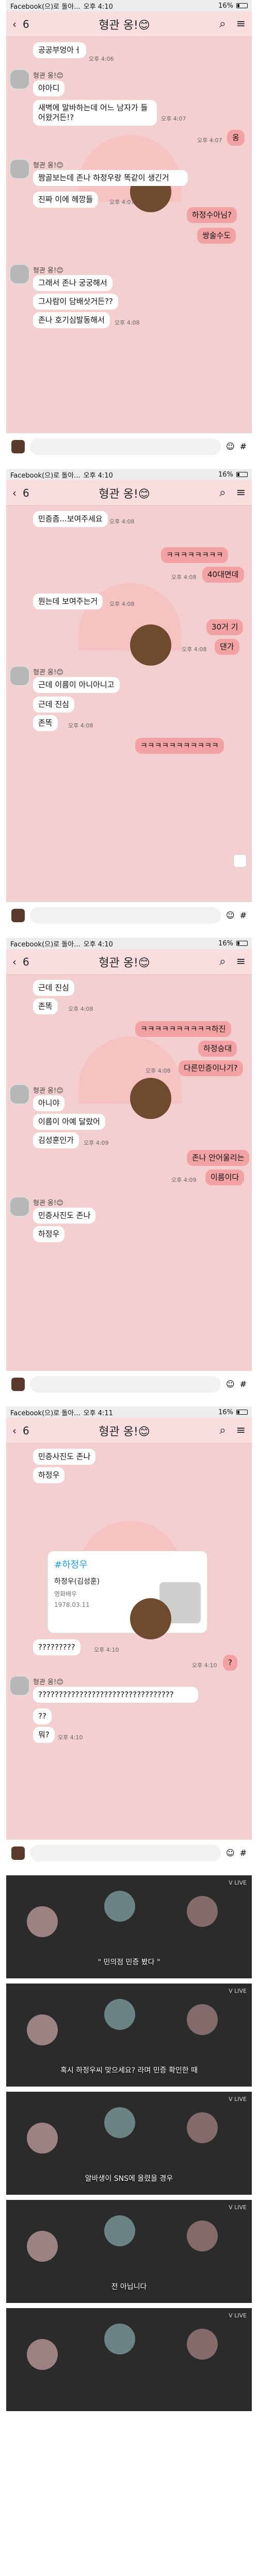 The width and height of the screenshot is (258, 2576). I want to click on message-bubble-outgoing: 옹, so click(236, 138).